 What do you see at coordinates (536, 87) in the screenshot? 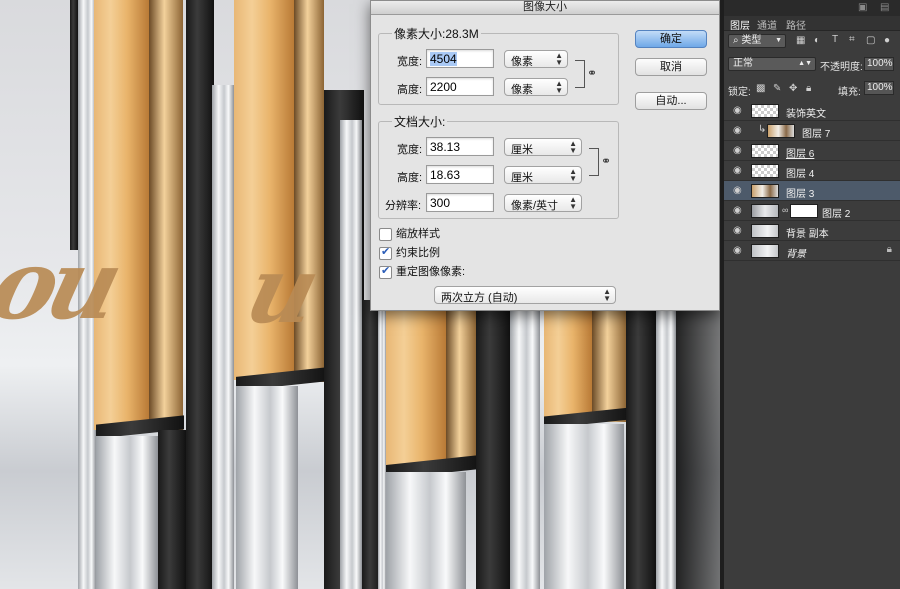
I see `pixel-height-unit-select: 像素 ▲ ▼` at bounding box center [536, 87].